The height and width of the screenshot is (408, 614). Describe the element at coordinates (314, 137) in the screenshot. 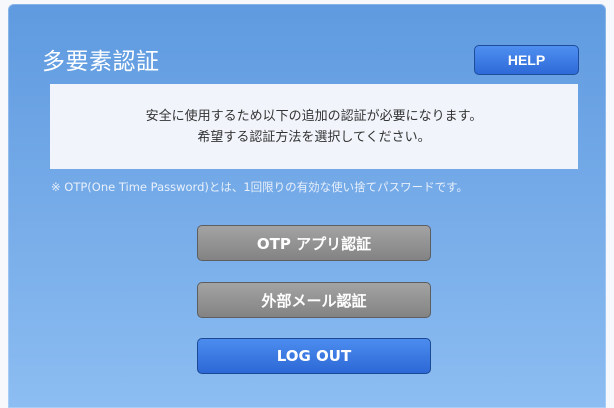

I see `notice-line-2: 希望する認証方法を選択してください。` at that location.